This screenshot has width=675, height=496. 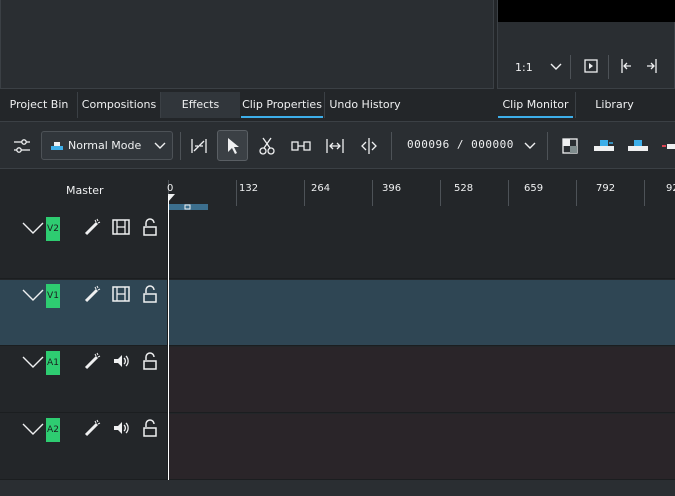 I want to click on cursor-icon, so click(x=233, y=145).